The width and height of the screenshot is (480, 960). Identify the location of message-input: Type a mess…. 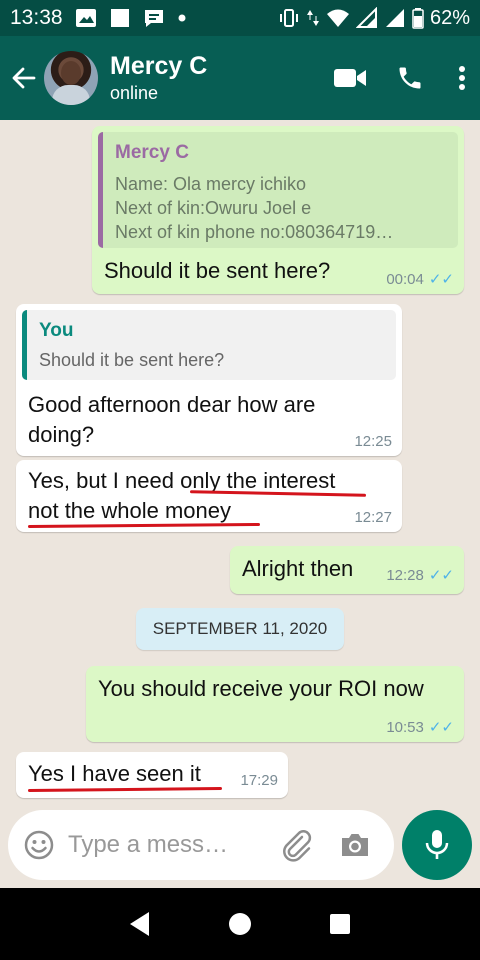
(163, 845).